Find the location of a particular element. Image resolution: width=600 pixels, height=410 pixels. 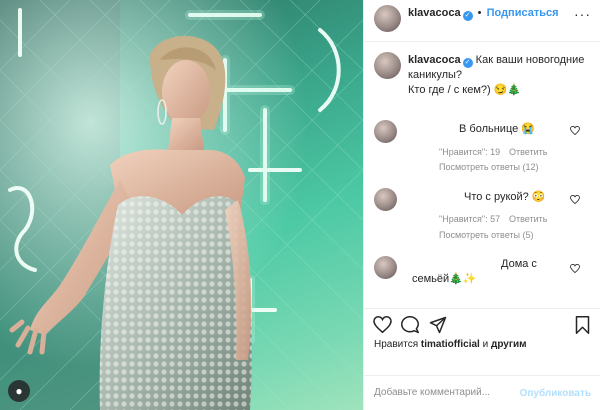

likes-summary: Нравится timatiofficial и другим is located at coordinates (450, 344).